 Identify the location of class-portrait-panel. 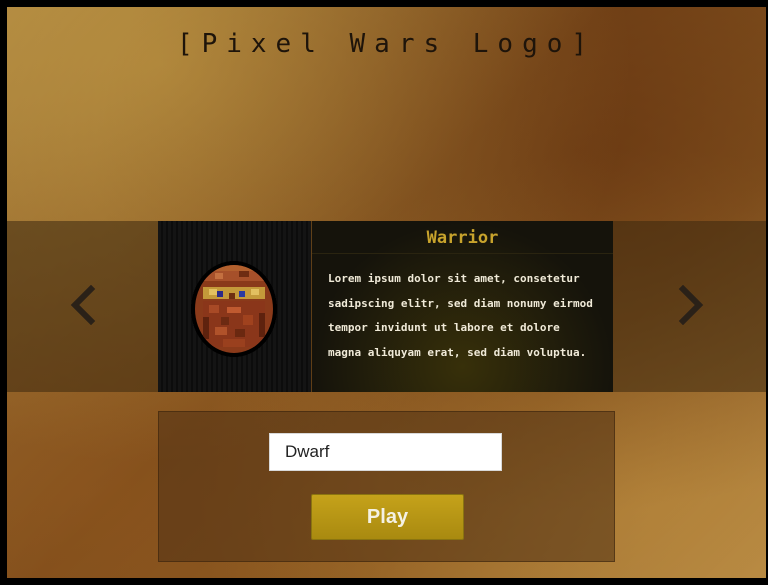
(234, 306).